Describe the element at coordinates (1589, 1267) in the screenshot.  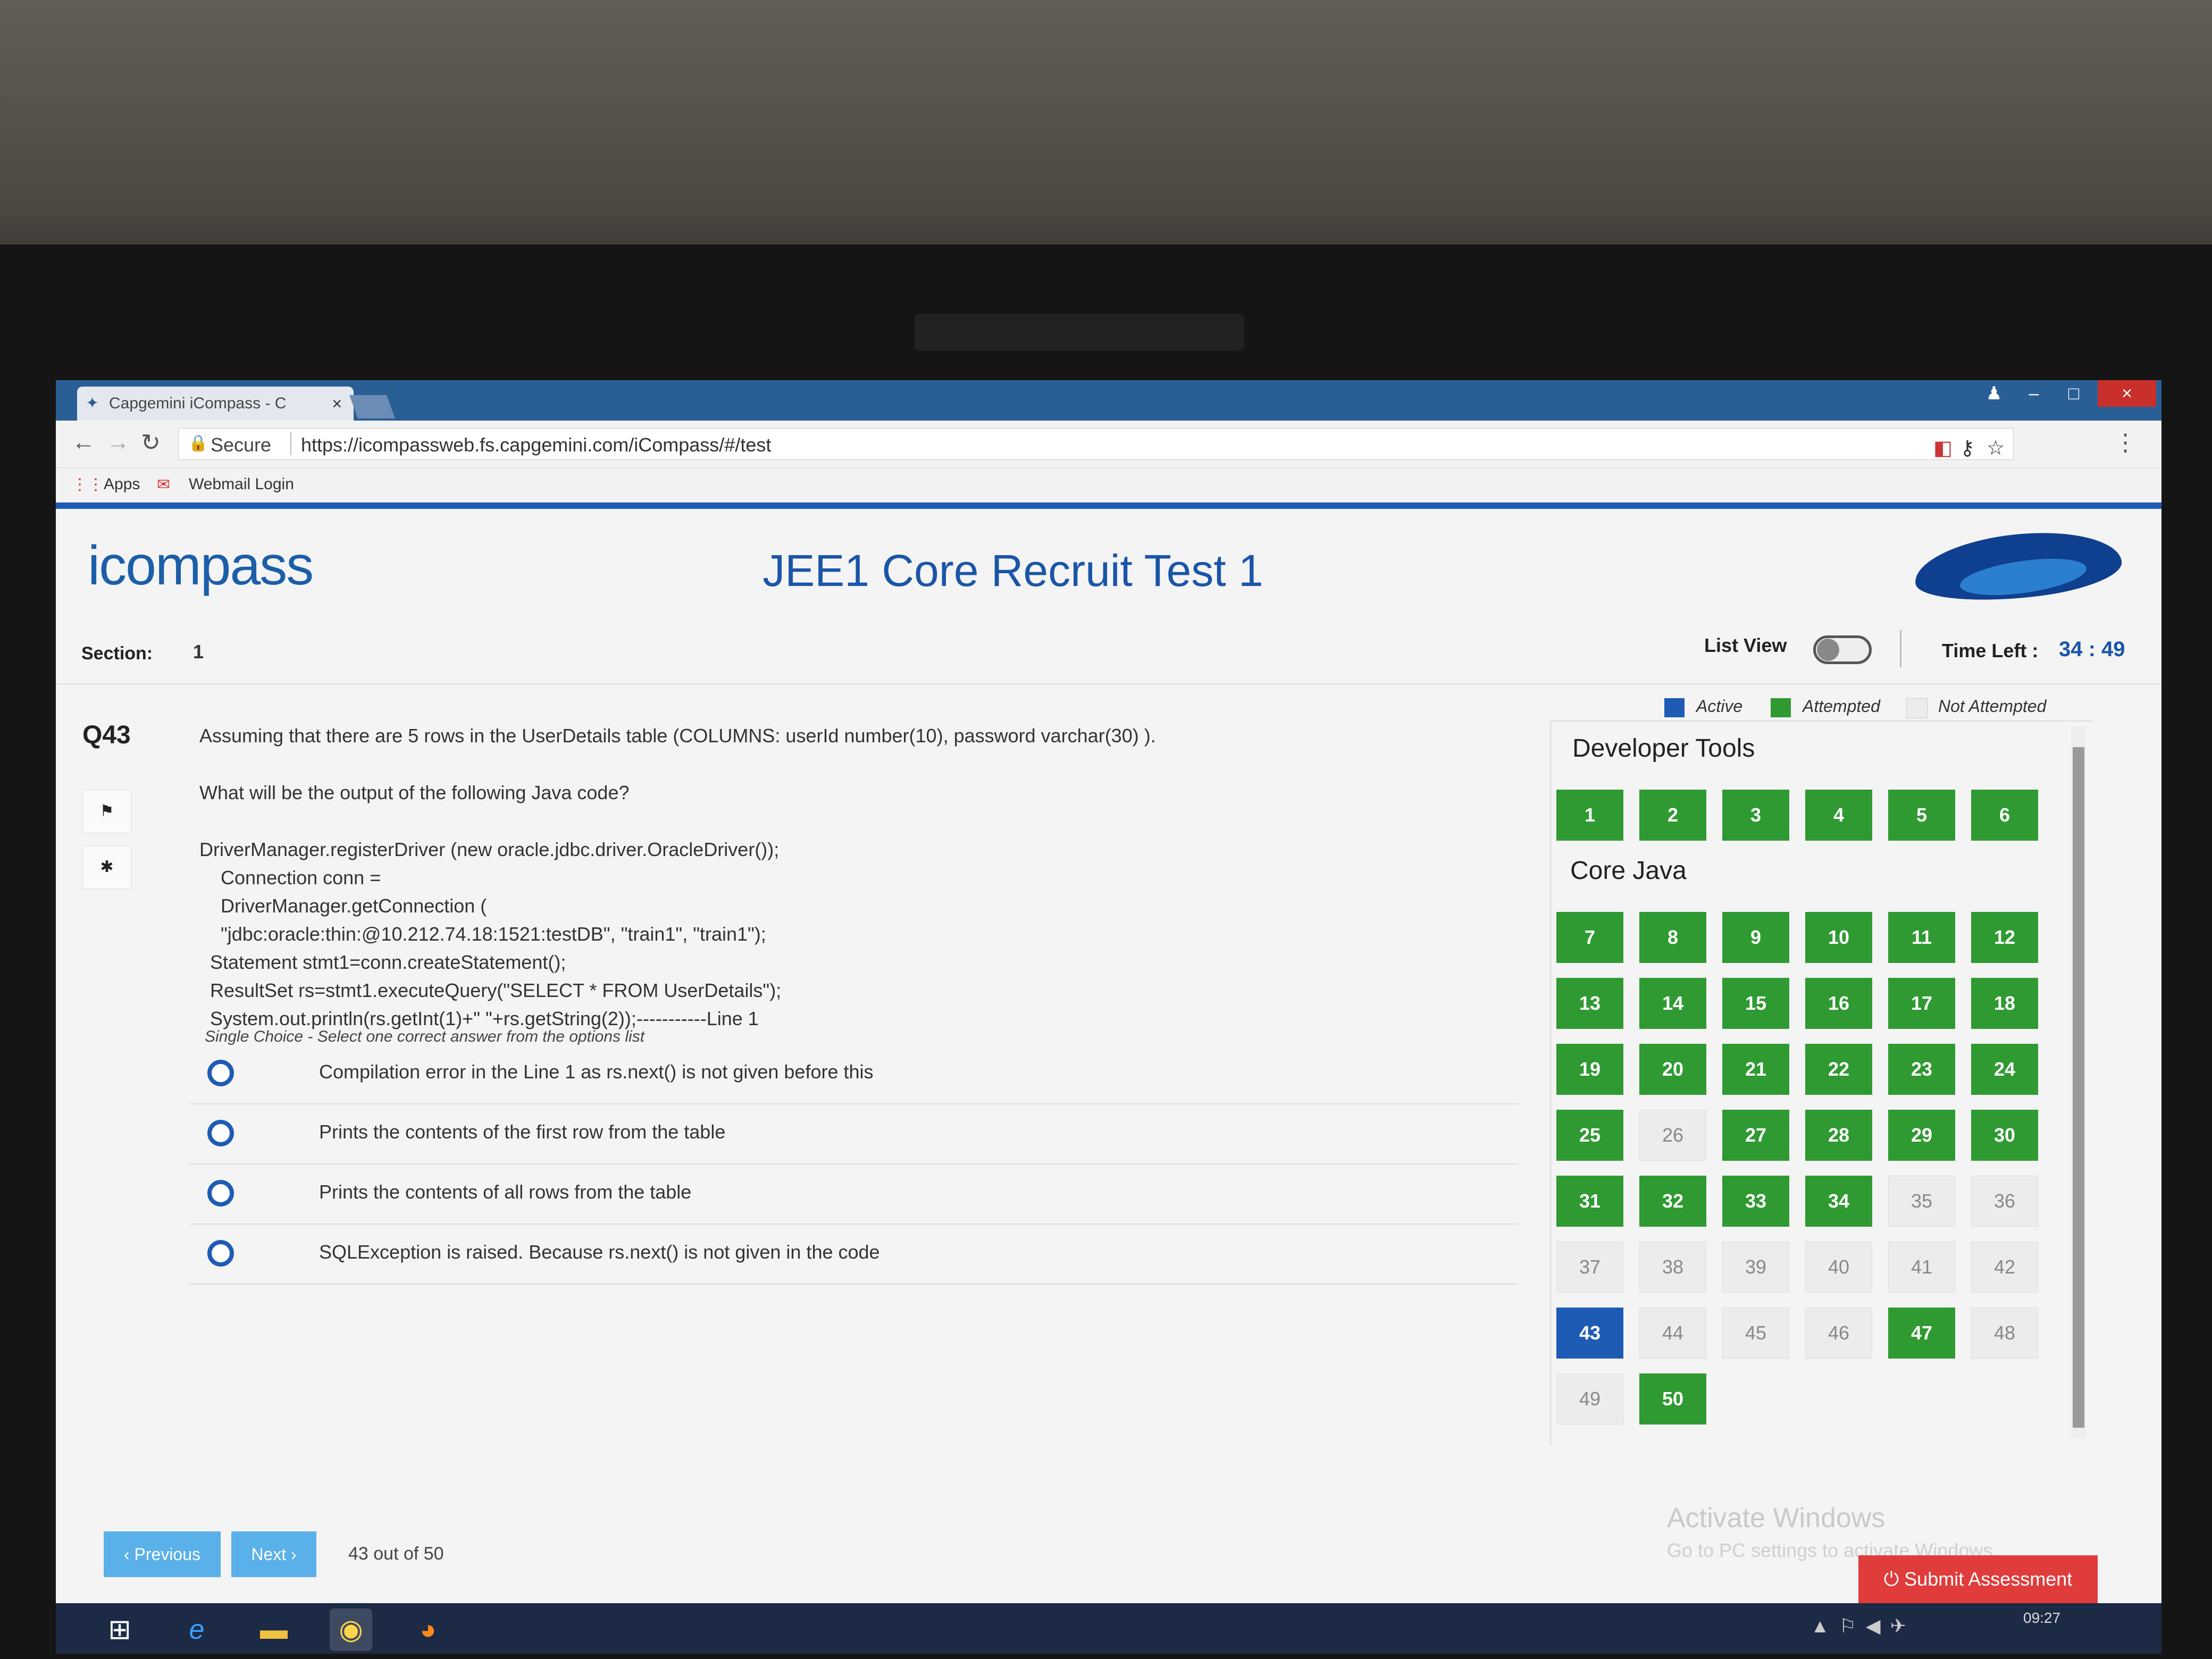
I see `question-button-37: 37` at that location.